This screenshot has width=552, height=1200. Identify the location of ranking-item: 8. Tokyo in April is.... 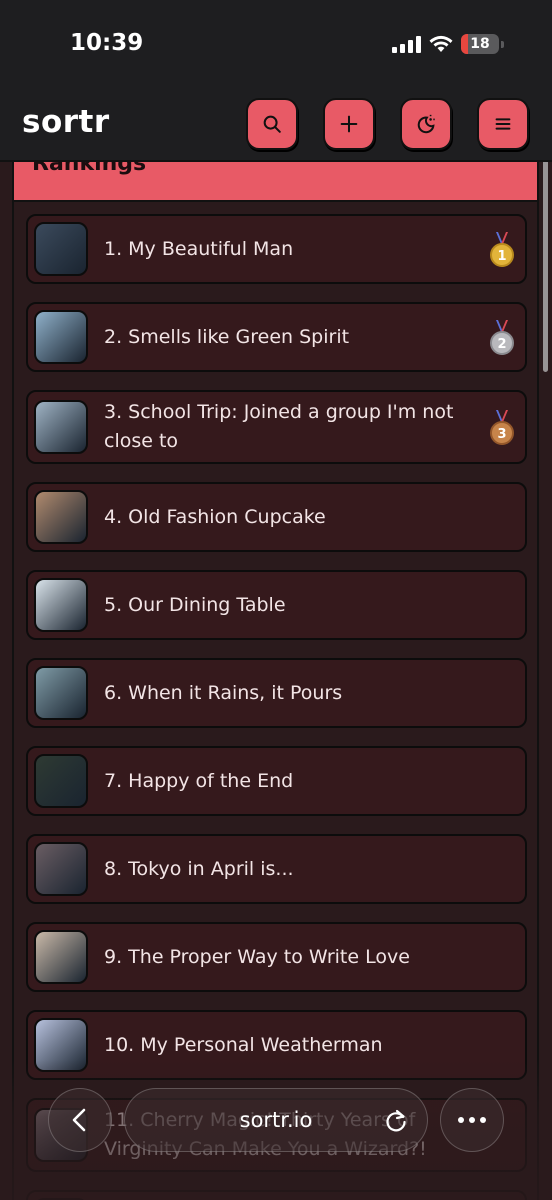
(276, 869).